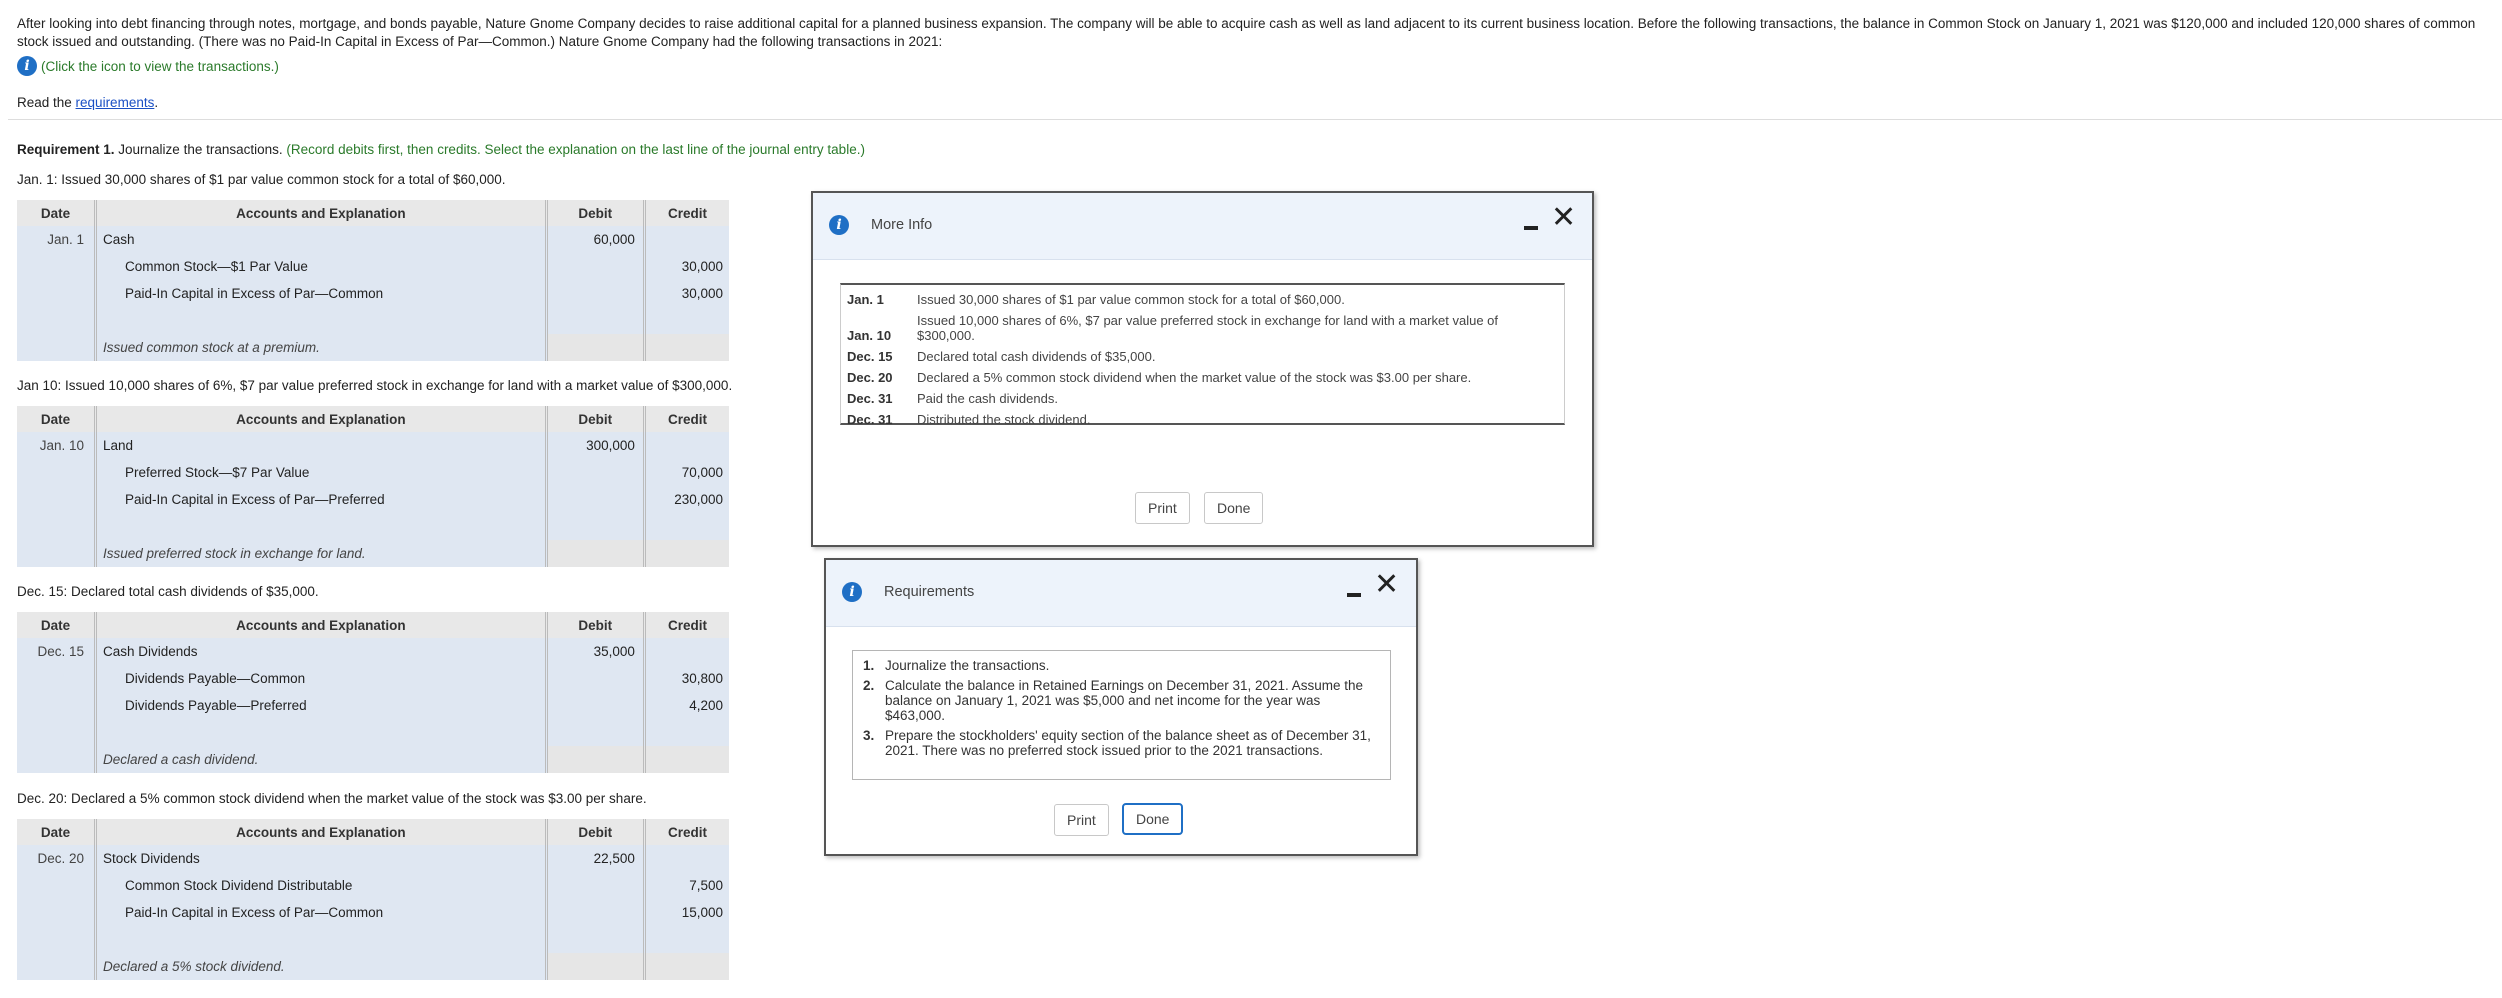 This screenshot has width=2502, height=998. Describe the element at coordinates (322, 347) in the screenshot. I see `explanation-cell: Issued common stock at a premium.` at that location.